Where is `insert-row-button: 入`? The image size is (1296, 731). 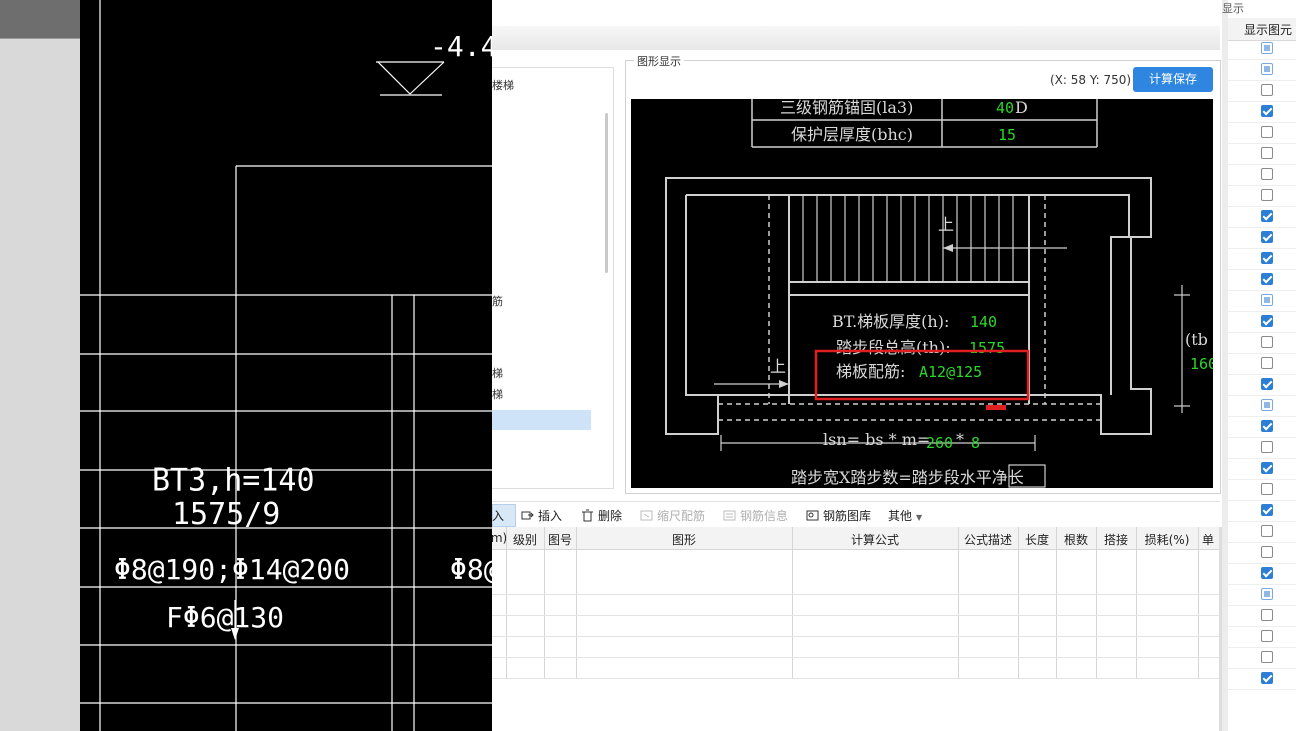
insert-row-button: 入 is located at coordinates (498, 515).